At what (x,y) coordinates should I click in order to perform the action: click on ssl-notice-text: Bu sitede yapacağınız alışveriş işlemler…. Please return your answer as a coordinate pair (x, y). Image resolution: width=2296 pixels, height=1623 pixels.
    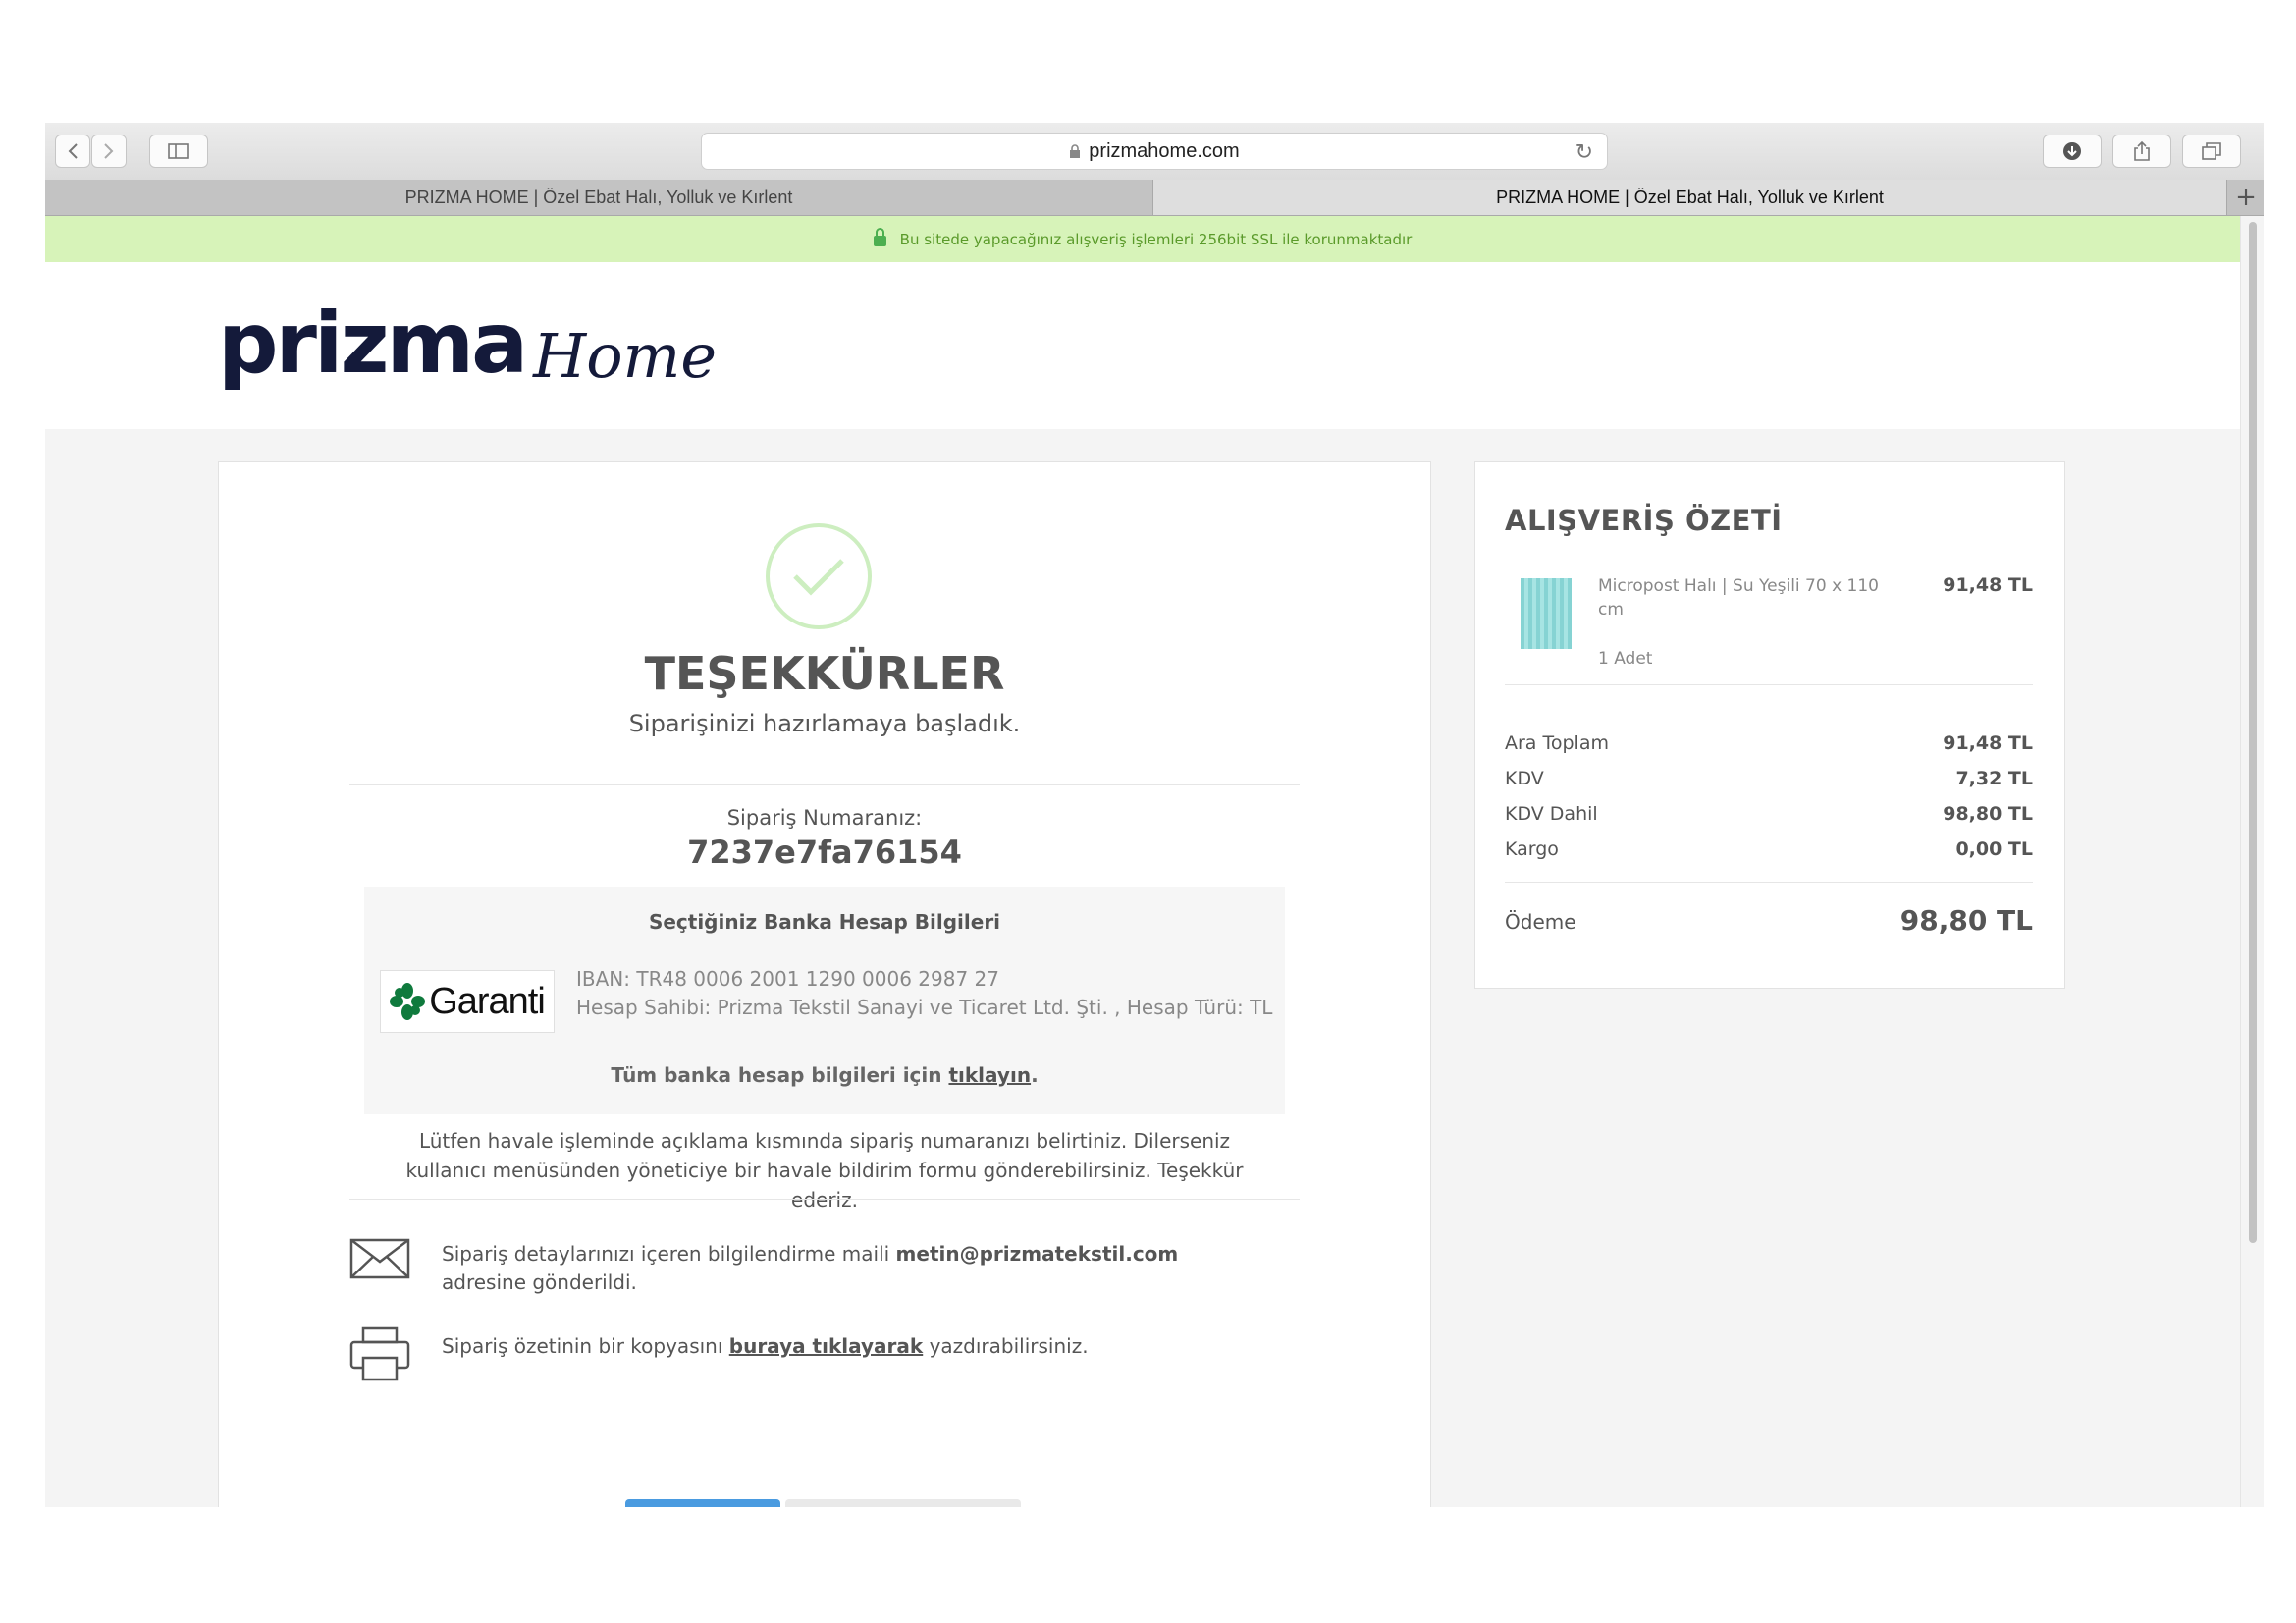
    Looking at the image, I should click on (1156, 239).